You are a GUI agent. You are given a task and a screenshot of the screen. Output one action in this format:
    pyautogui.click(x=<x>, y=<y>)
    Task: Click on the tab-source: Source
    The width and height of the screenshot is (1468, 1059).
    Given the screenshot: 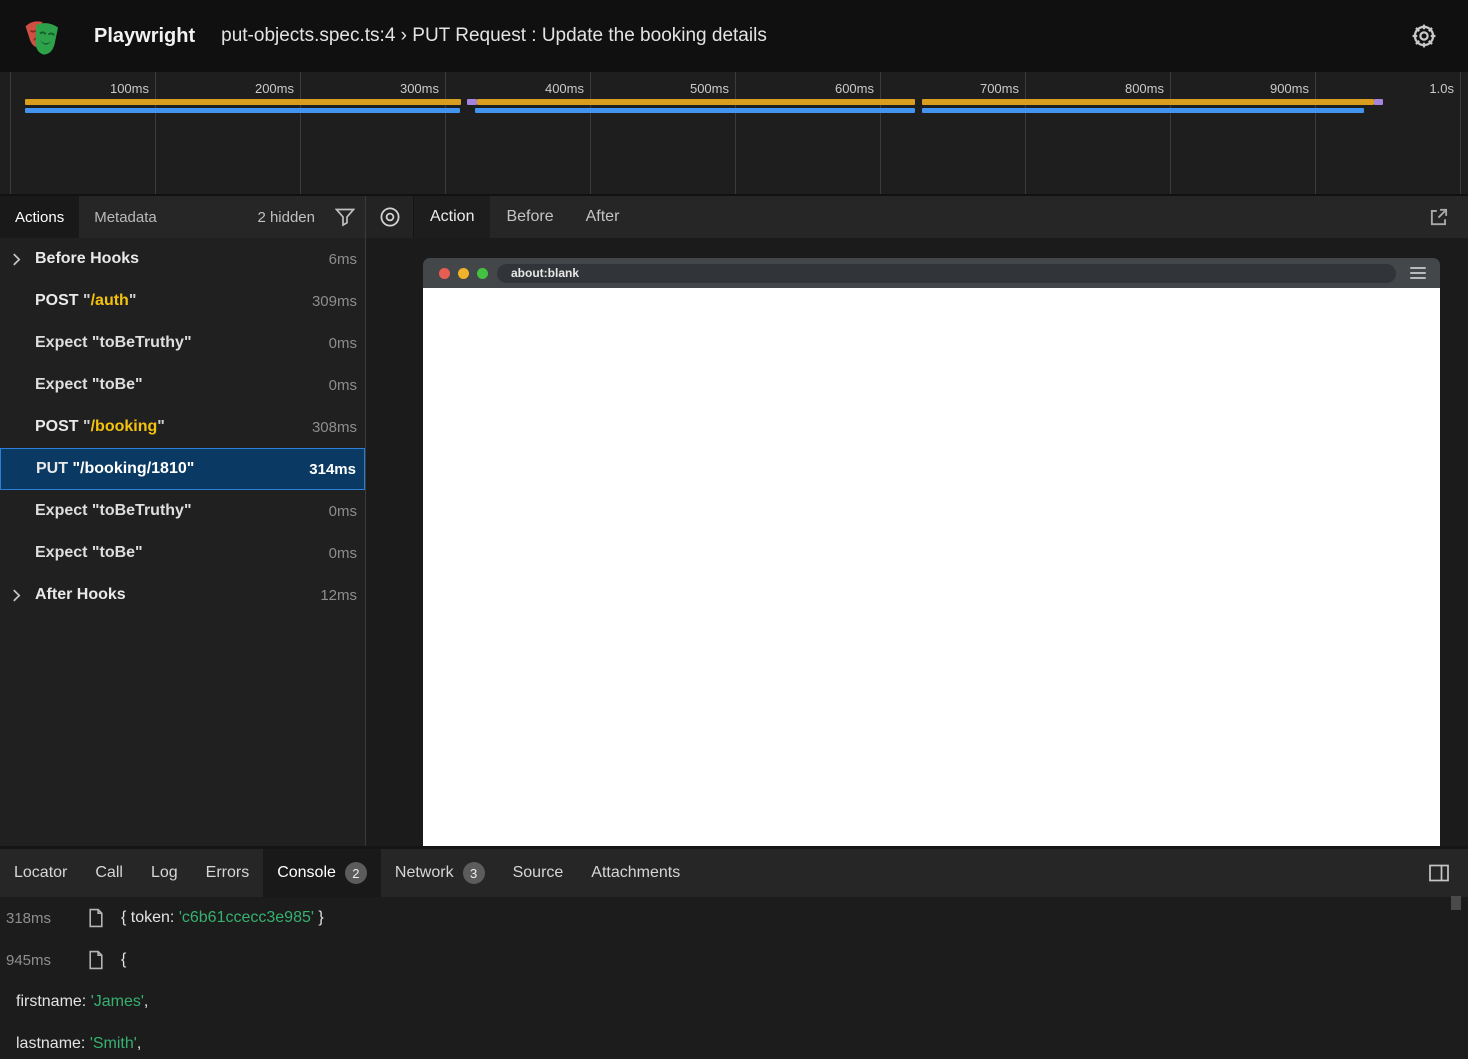 What is the action you would take?
    pyautogui.click(x=538, y=873)
    